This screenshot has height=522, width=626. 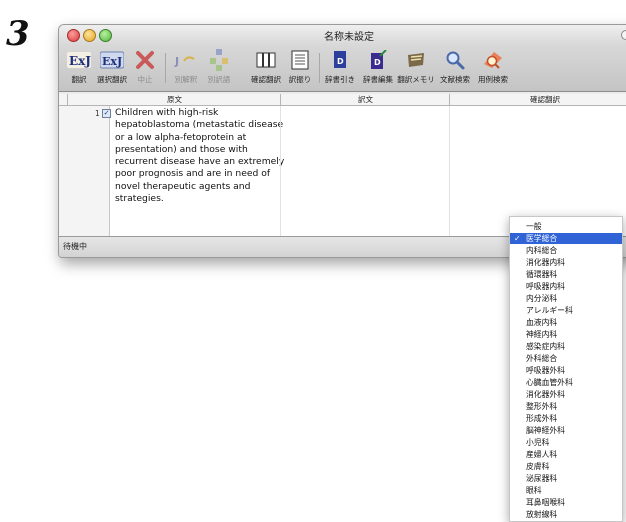 I want to click on dropdown-option: 循環器科, so click(x=566, y=274).